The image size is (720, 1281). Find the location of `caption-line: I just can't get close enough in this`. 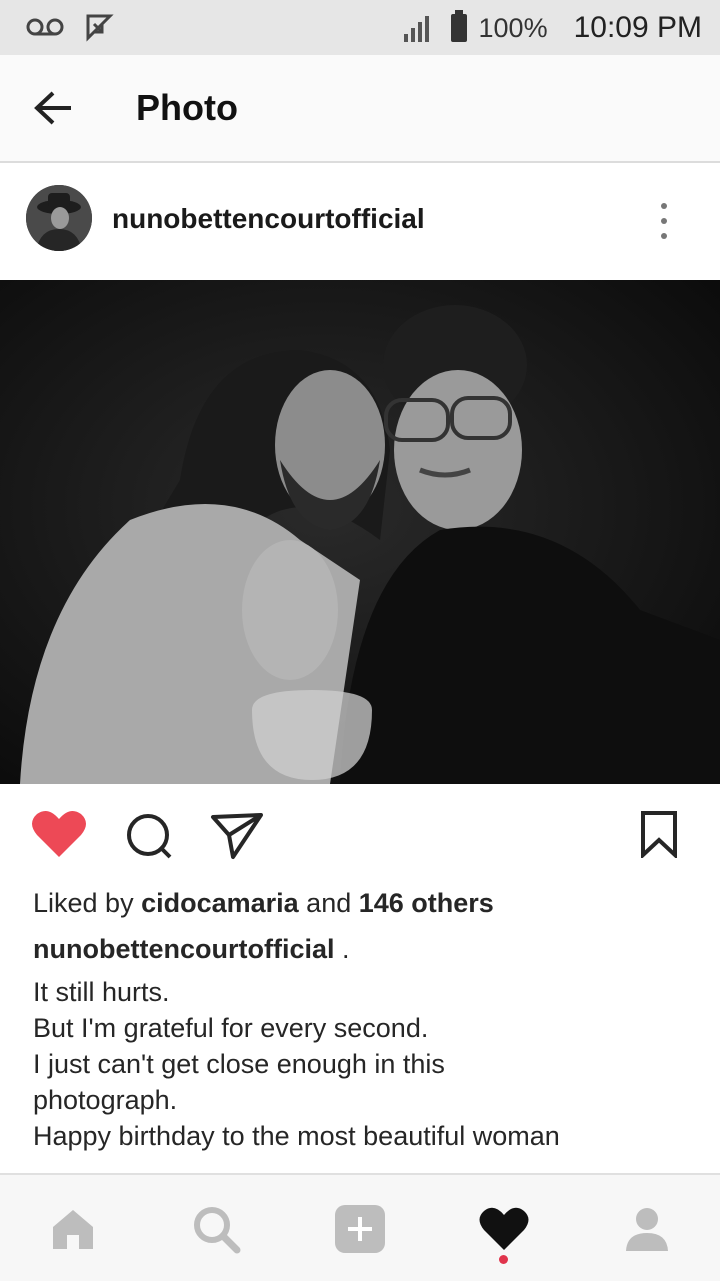

caption-line: I just can't get close enough in this is located at coordinates (239, 1064).